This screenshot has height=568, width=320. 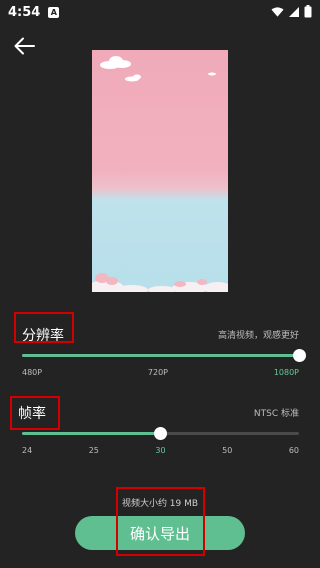 I want to click on status-icons, so click(x=291, y=11).